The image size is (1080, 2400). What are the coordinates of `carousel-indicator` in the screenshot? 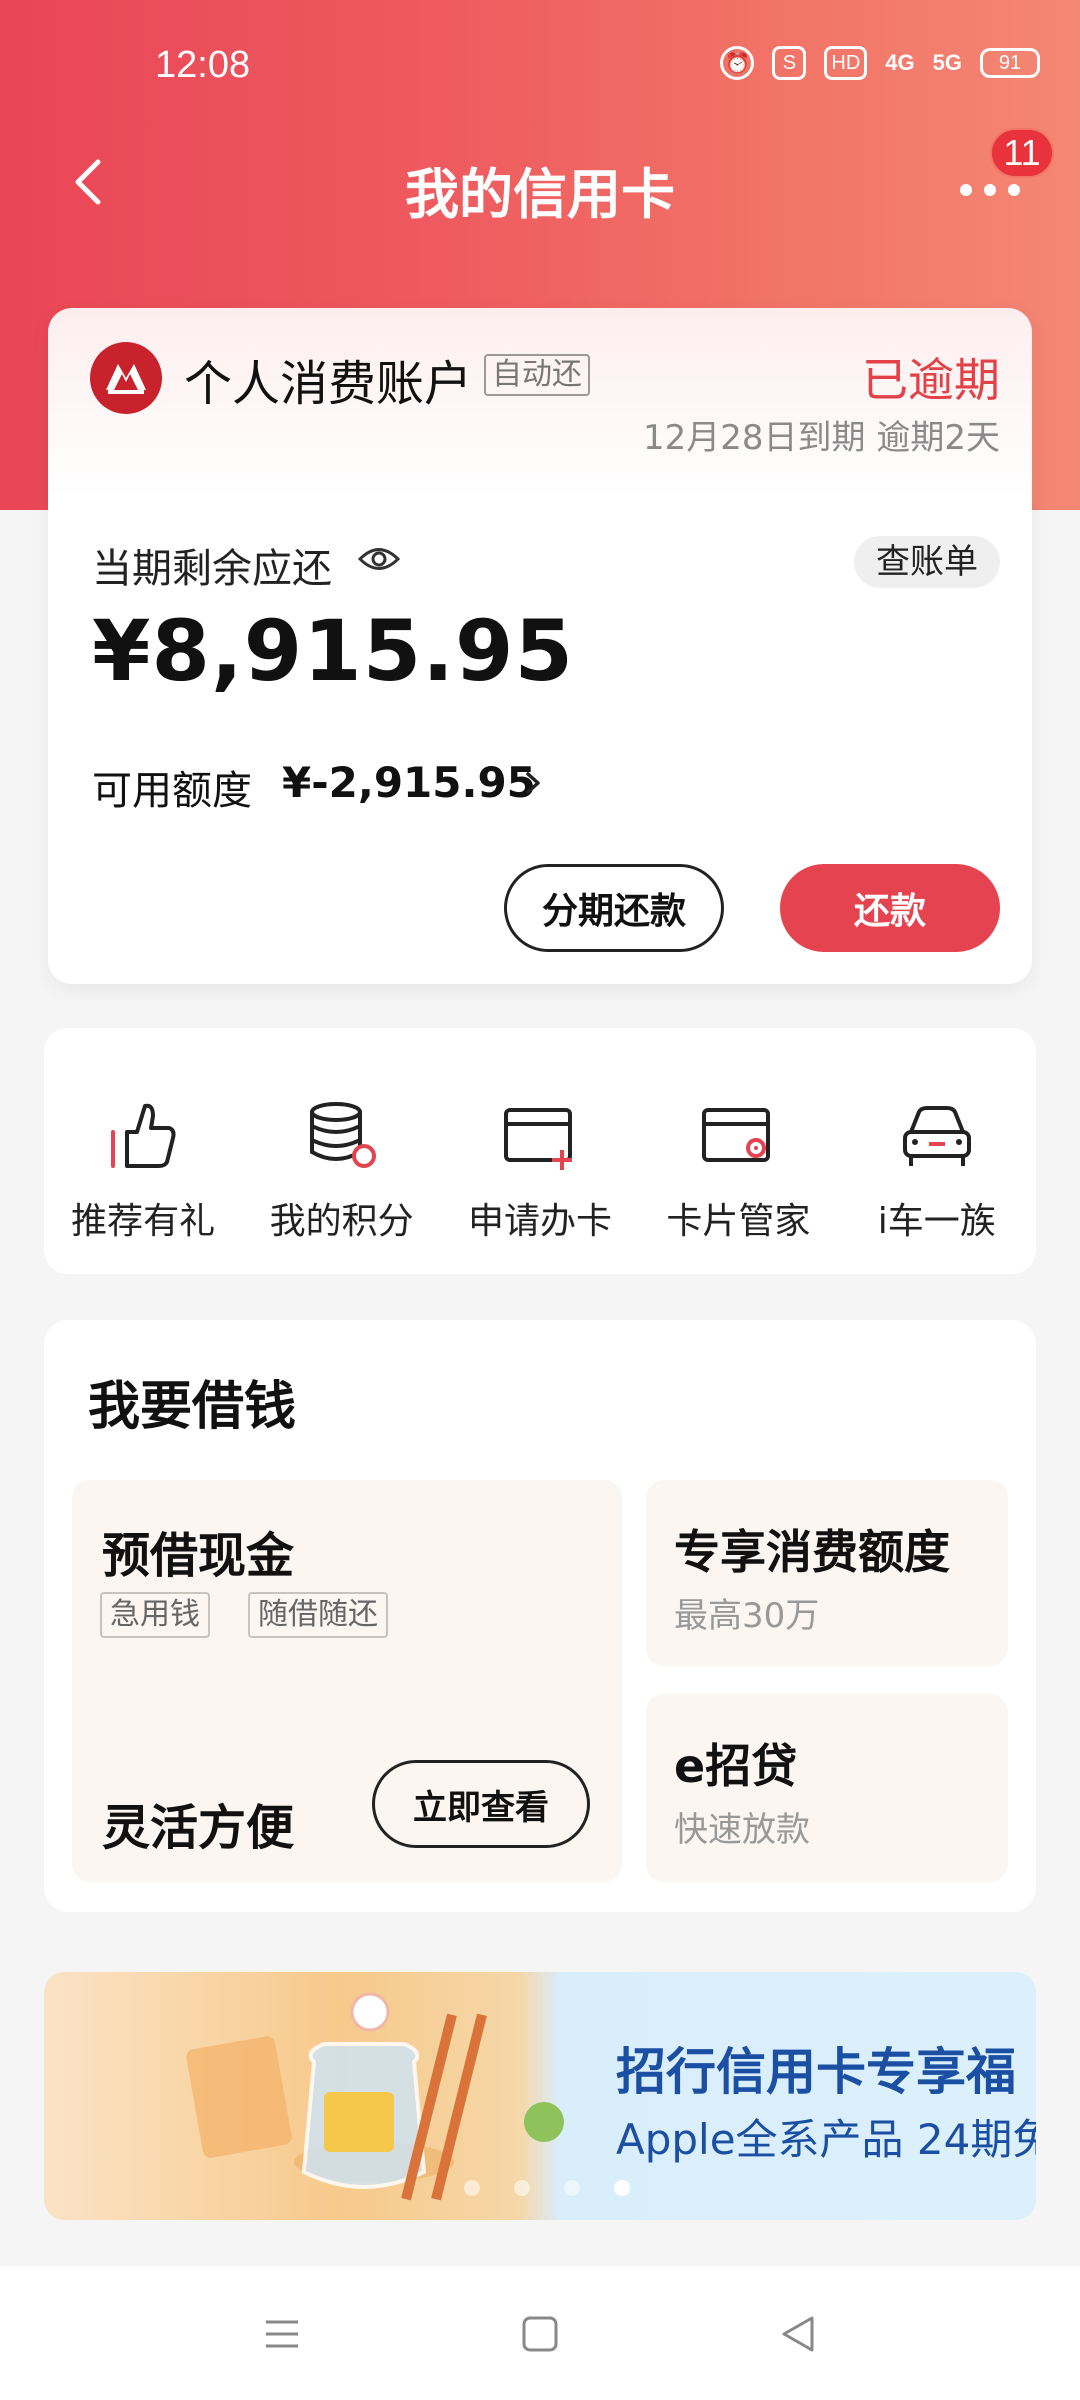 It's located at (547, 2188).